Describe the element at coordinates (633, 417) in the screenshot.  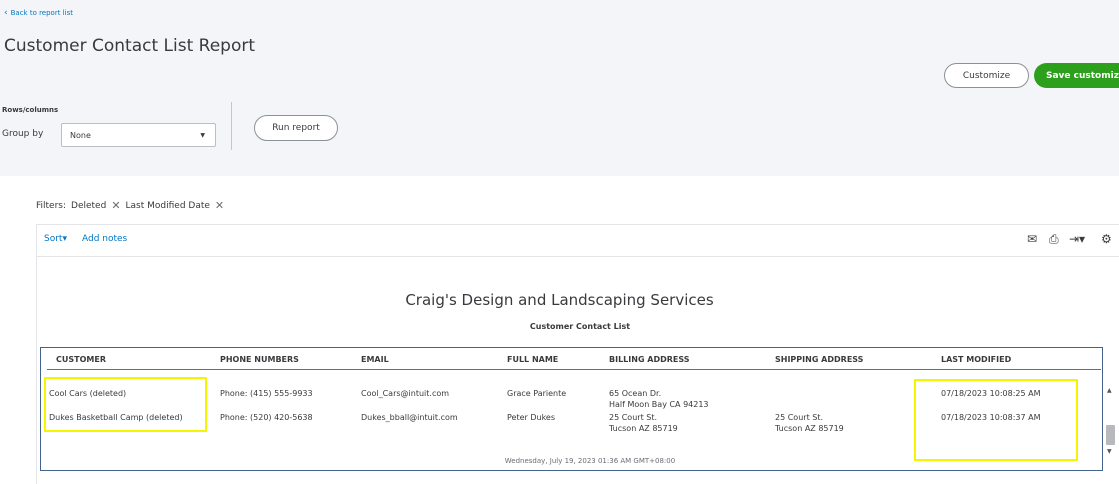
I see `cell-billing-line1: 25 Court St.` at that location.